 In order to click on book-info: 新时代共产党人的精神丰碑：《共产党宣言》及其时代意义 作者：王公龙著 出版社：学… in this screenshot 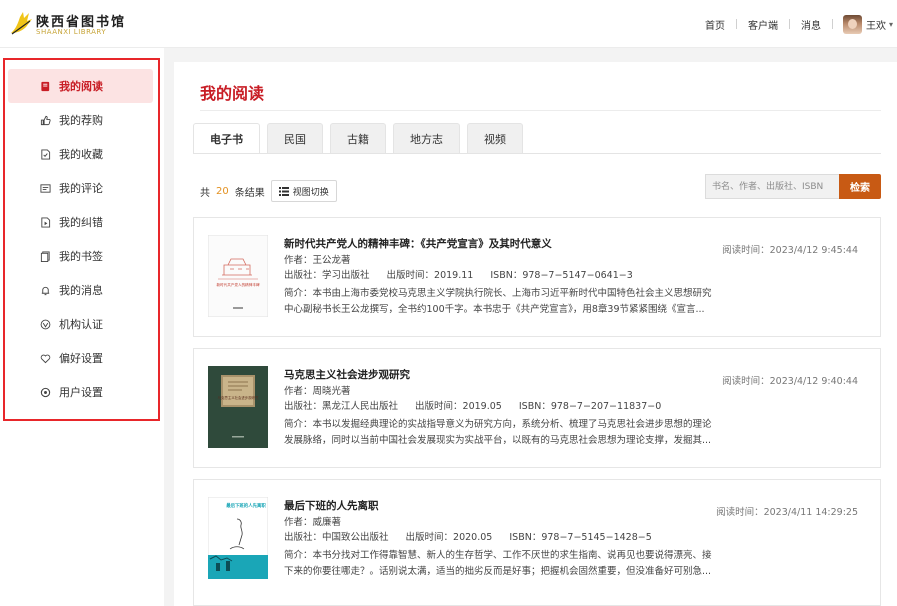, I will do `click(534, 279)`.